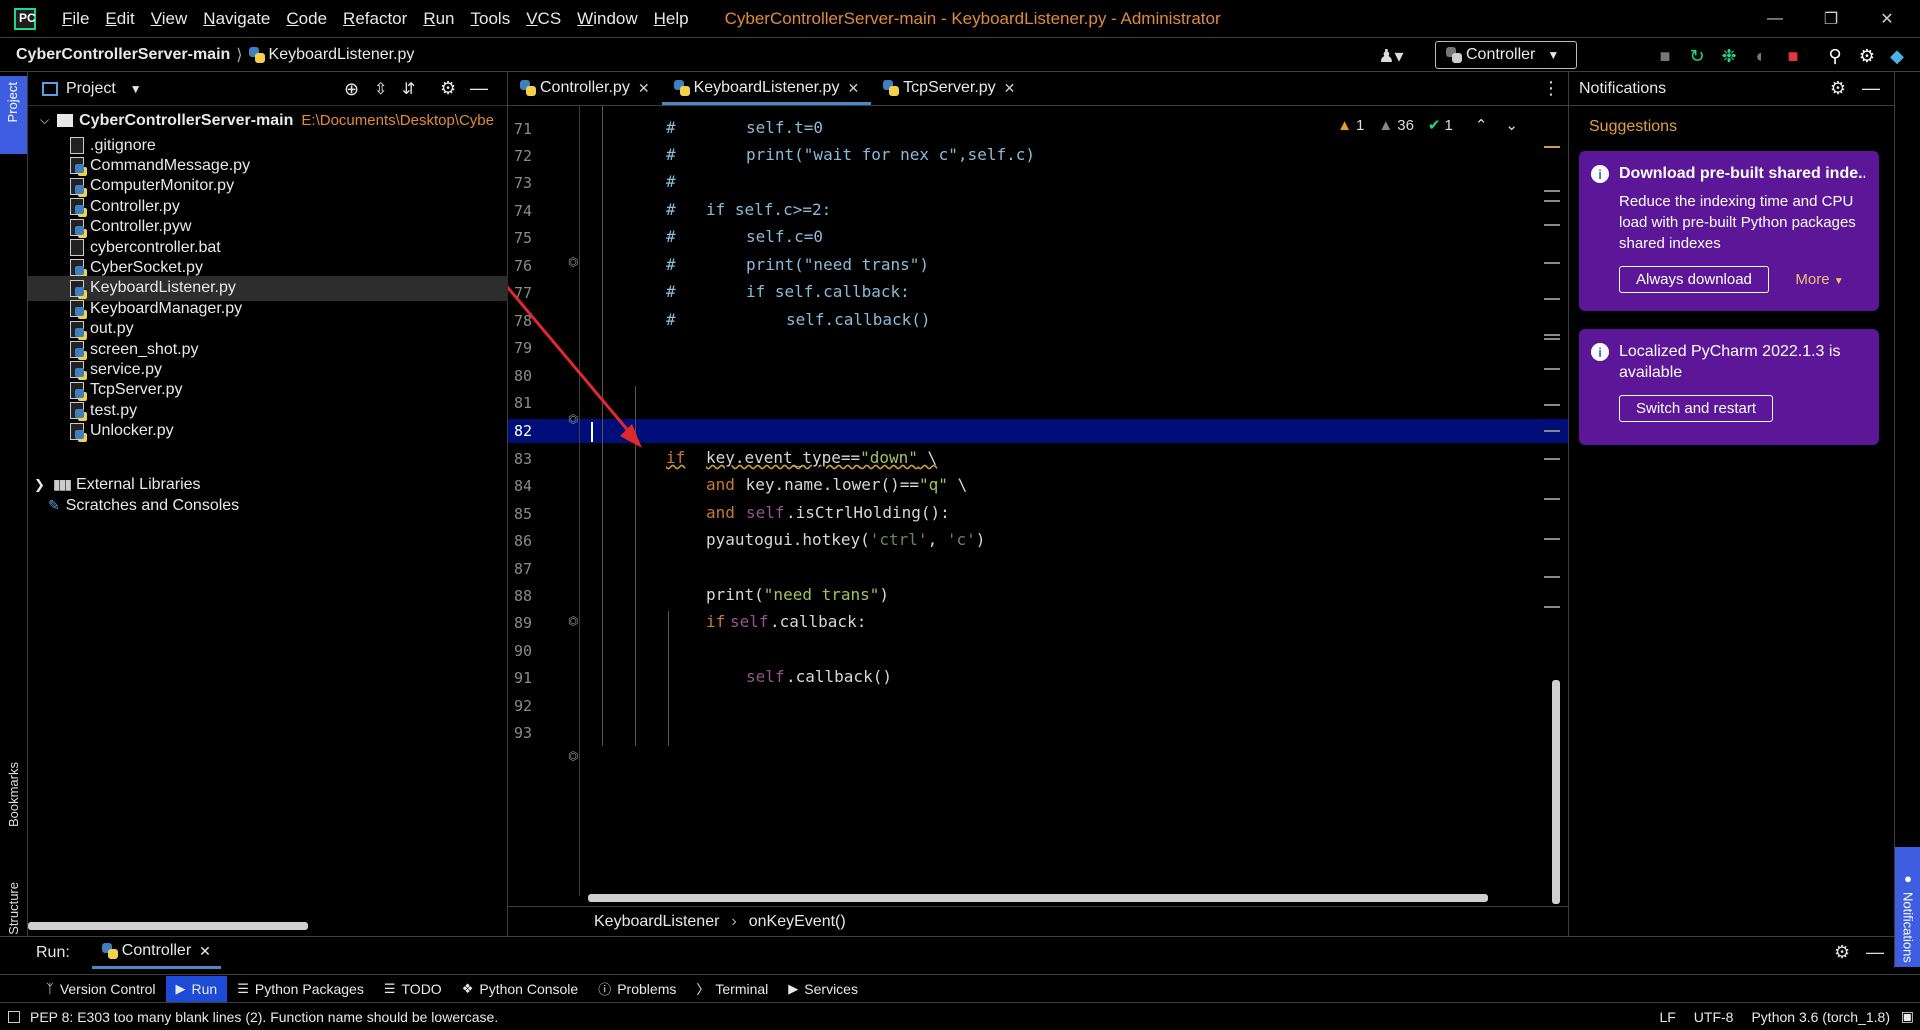  What do you see at coordinates (75, 19) in the screenshot?
I see `menu-file: File` at bounding box center [75, 19].